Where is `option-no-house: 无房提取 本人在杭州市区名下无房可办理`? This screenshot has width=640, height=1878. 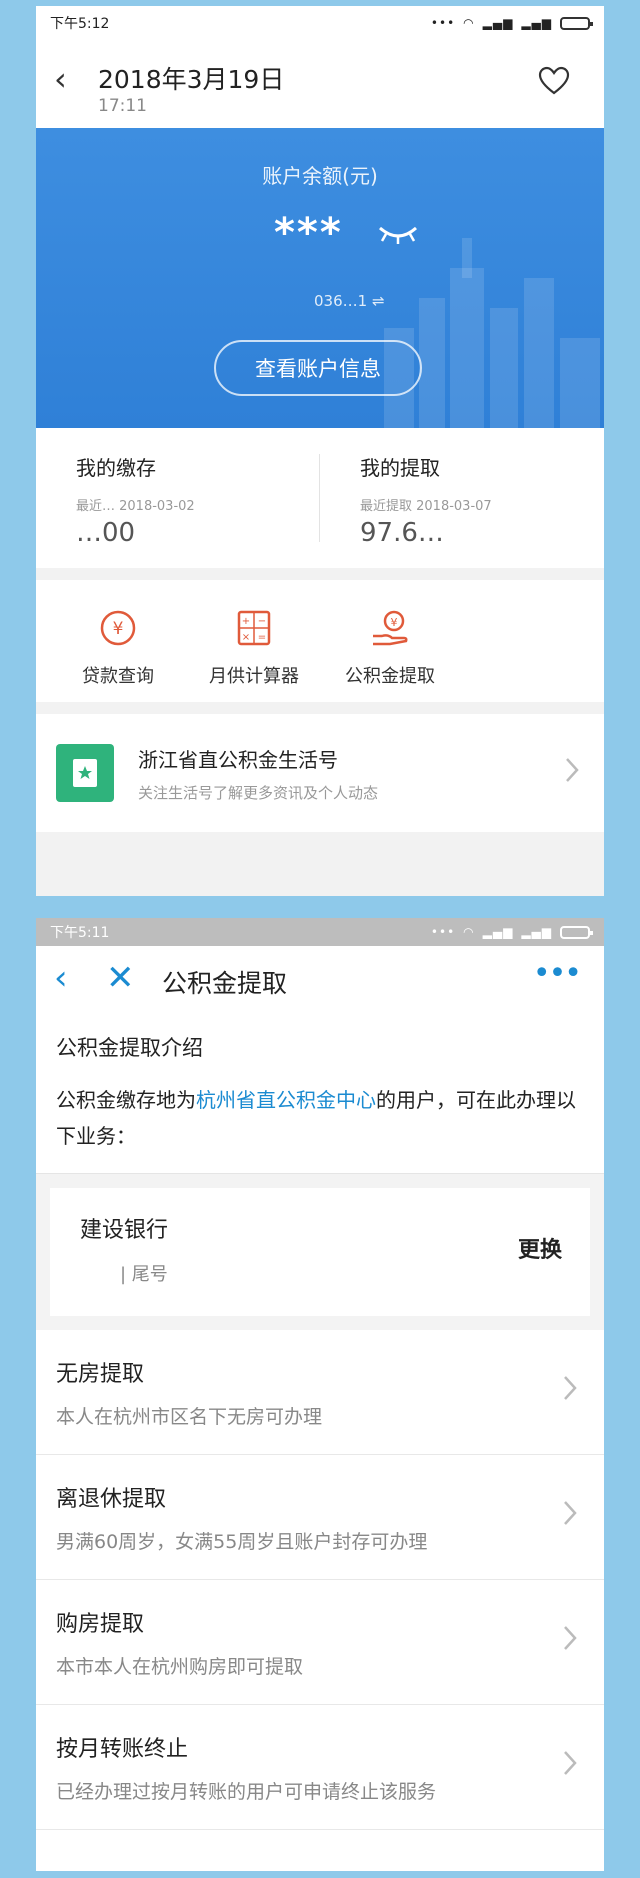 option-no-house: 无房提取 本人在杭州市区名下无房可办理 is located at coordinates (320, 1392).